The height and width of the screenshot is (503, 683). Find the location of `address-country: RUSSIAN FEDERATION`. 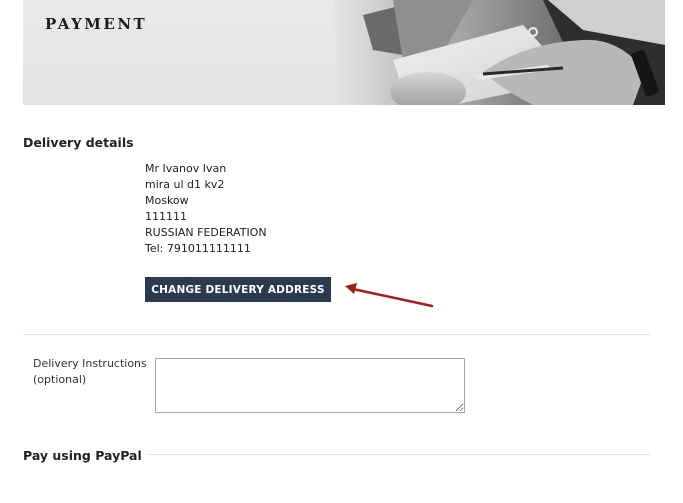

address-country: RUSSIAN FEDERATION is located at coordinates (206, 232).